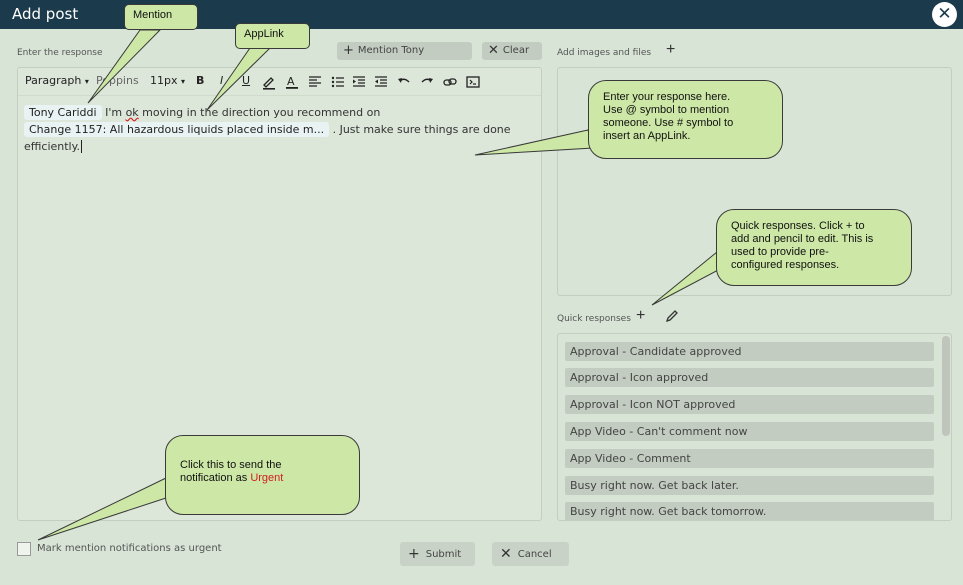 The image size is (963, 585). What do you see at coordinates (53, 80) in the screenshot?
I see `block-format-value: Paragraph` at bounding box center [53, 80].